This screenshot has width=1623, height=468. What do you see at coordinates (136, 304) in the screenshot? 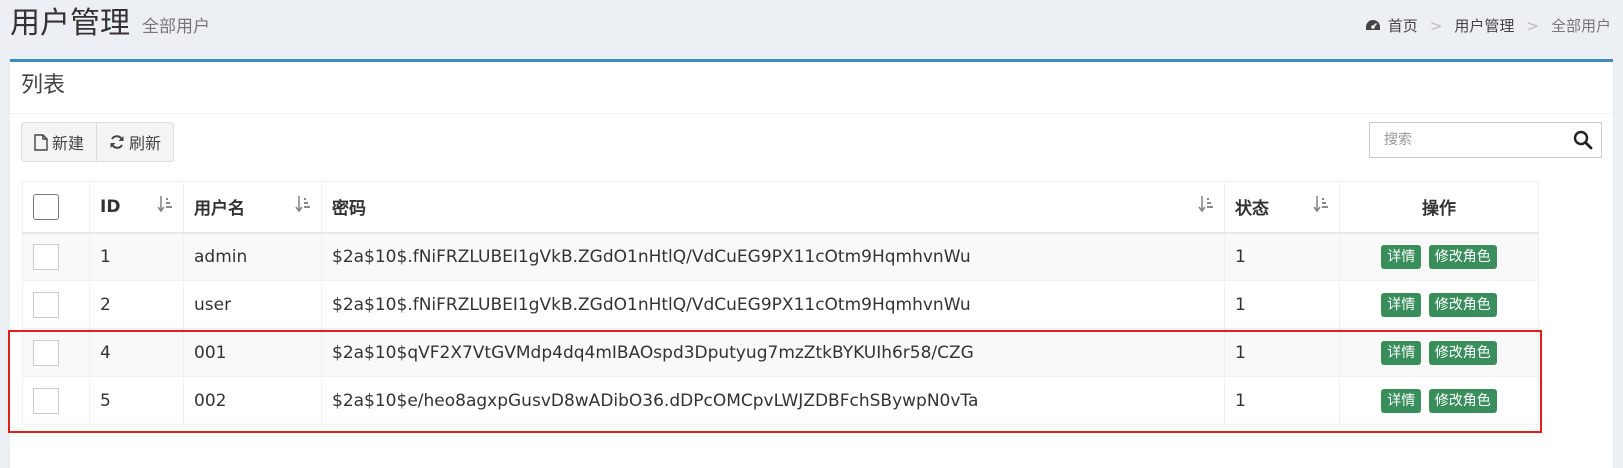
I see `cell-id: 2` at bounding box center [136, 304].